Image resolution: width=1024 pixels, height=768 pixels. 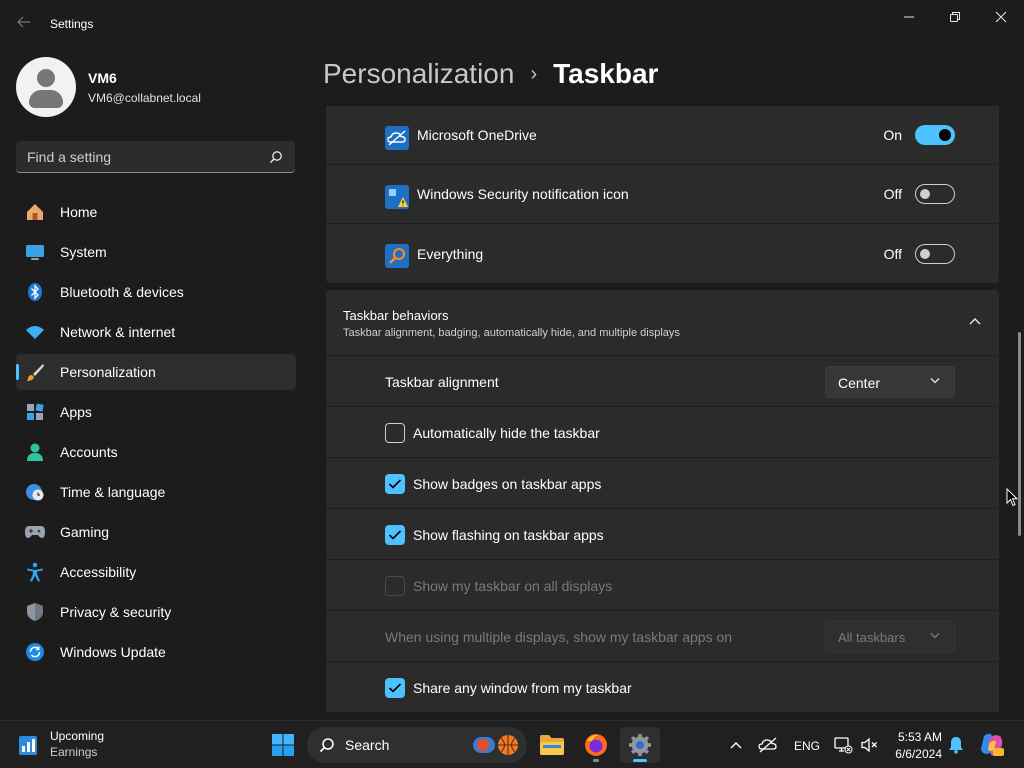 I want to click on tray-icon-row-everything: Everything Off, so click(x=662, y=253).